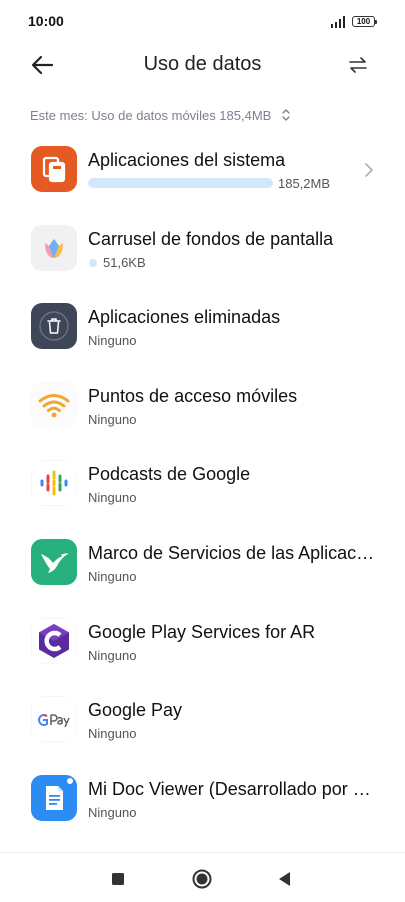 This screenshot has width=405, height=902. What do you see at coordinates (304, 183) in the screenshot?
I see `app-usage: 185,2MB` at bounding box center [304, 183].